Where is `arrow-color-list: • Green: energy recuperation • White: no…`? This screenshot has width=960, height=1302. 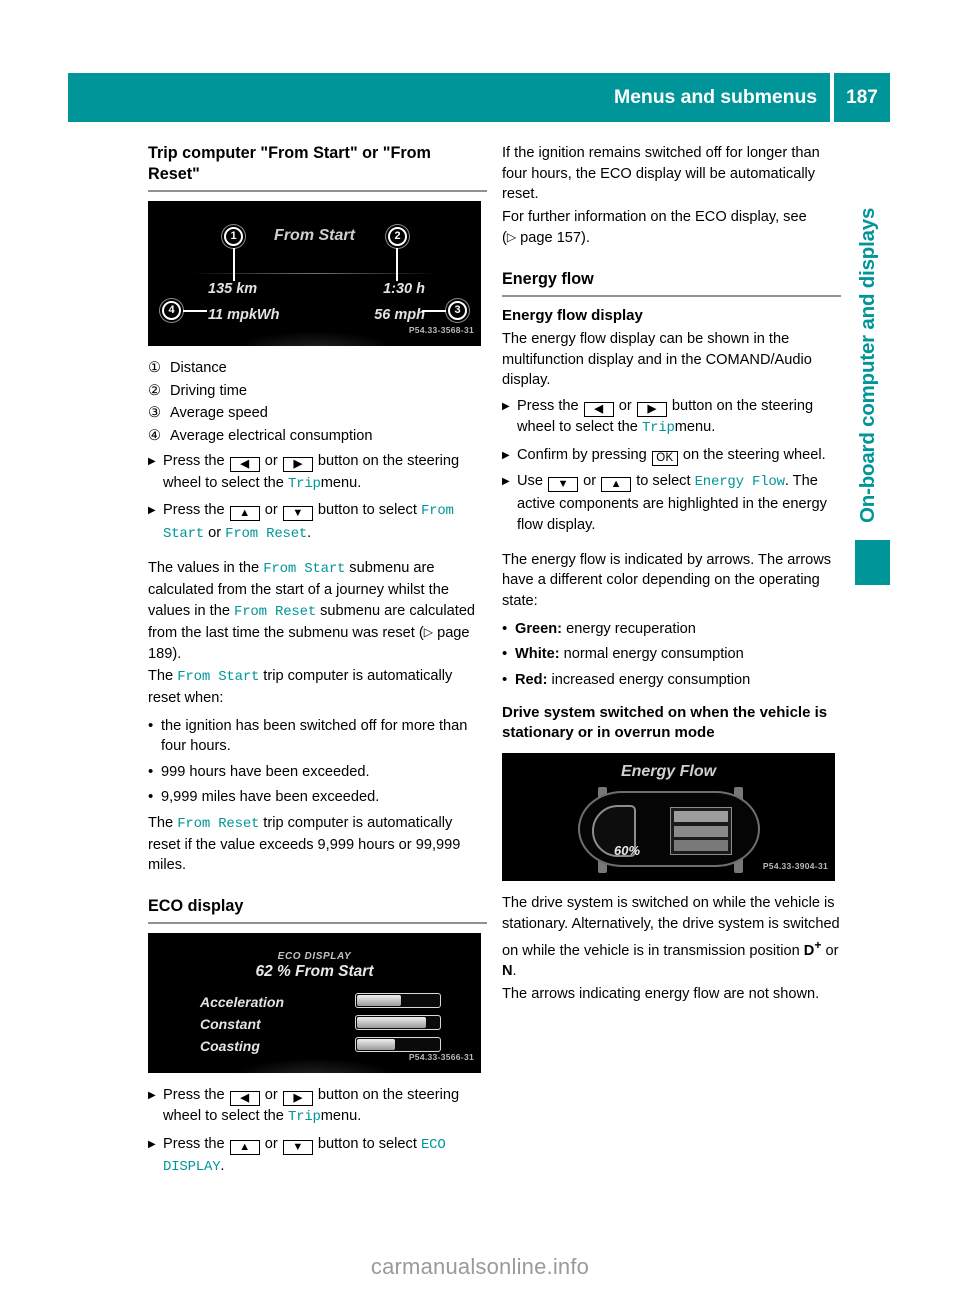 arrow-color-list: • Green: energy recuperation • White: no… is located at coordinates (671, 655).